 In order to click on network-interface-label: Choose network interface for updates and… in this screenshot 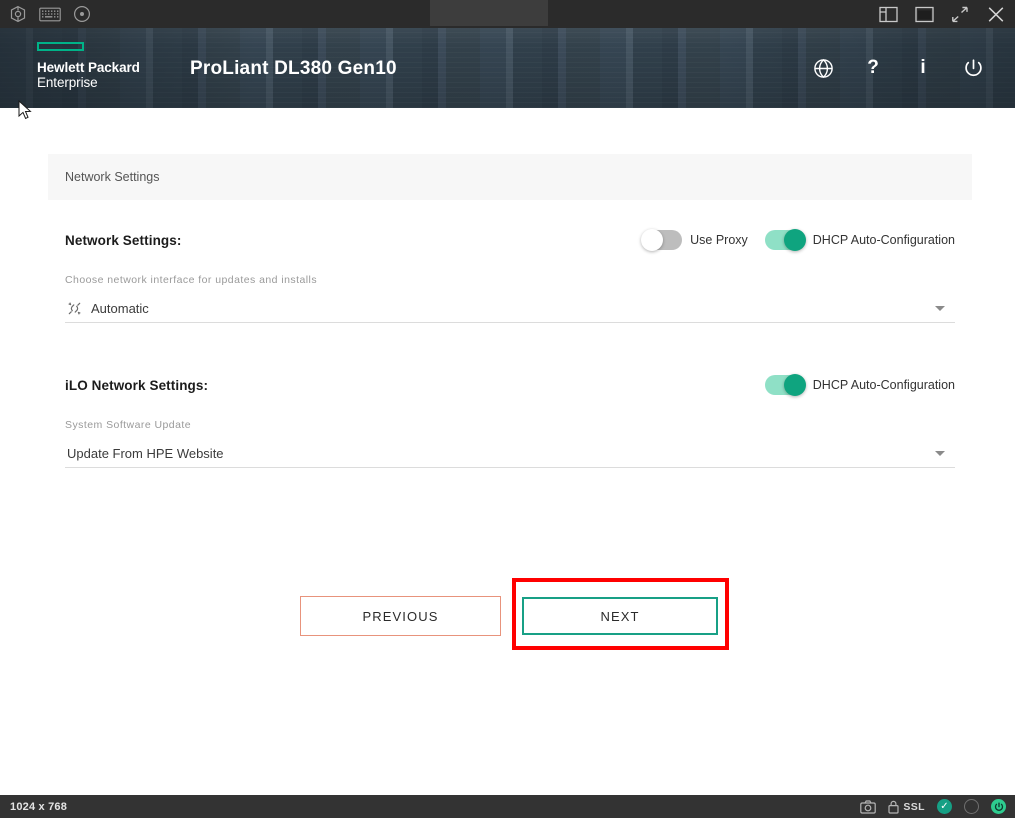, I will do `click(191, 280)`.